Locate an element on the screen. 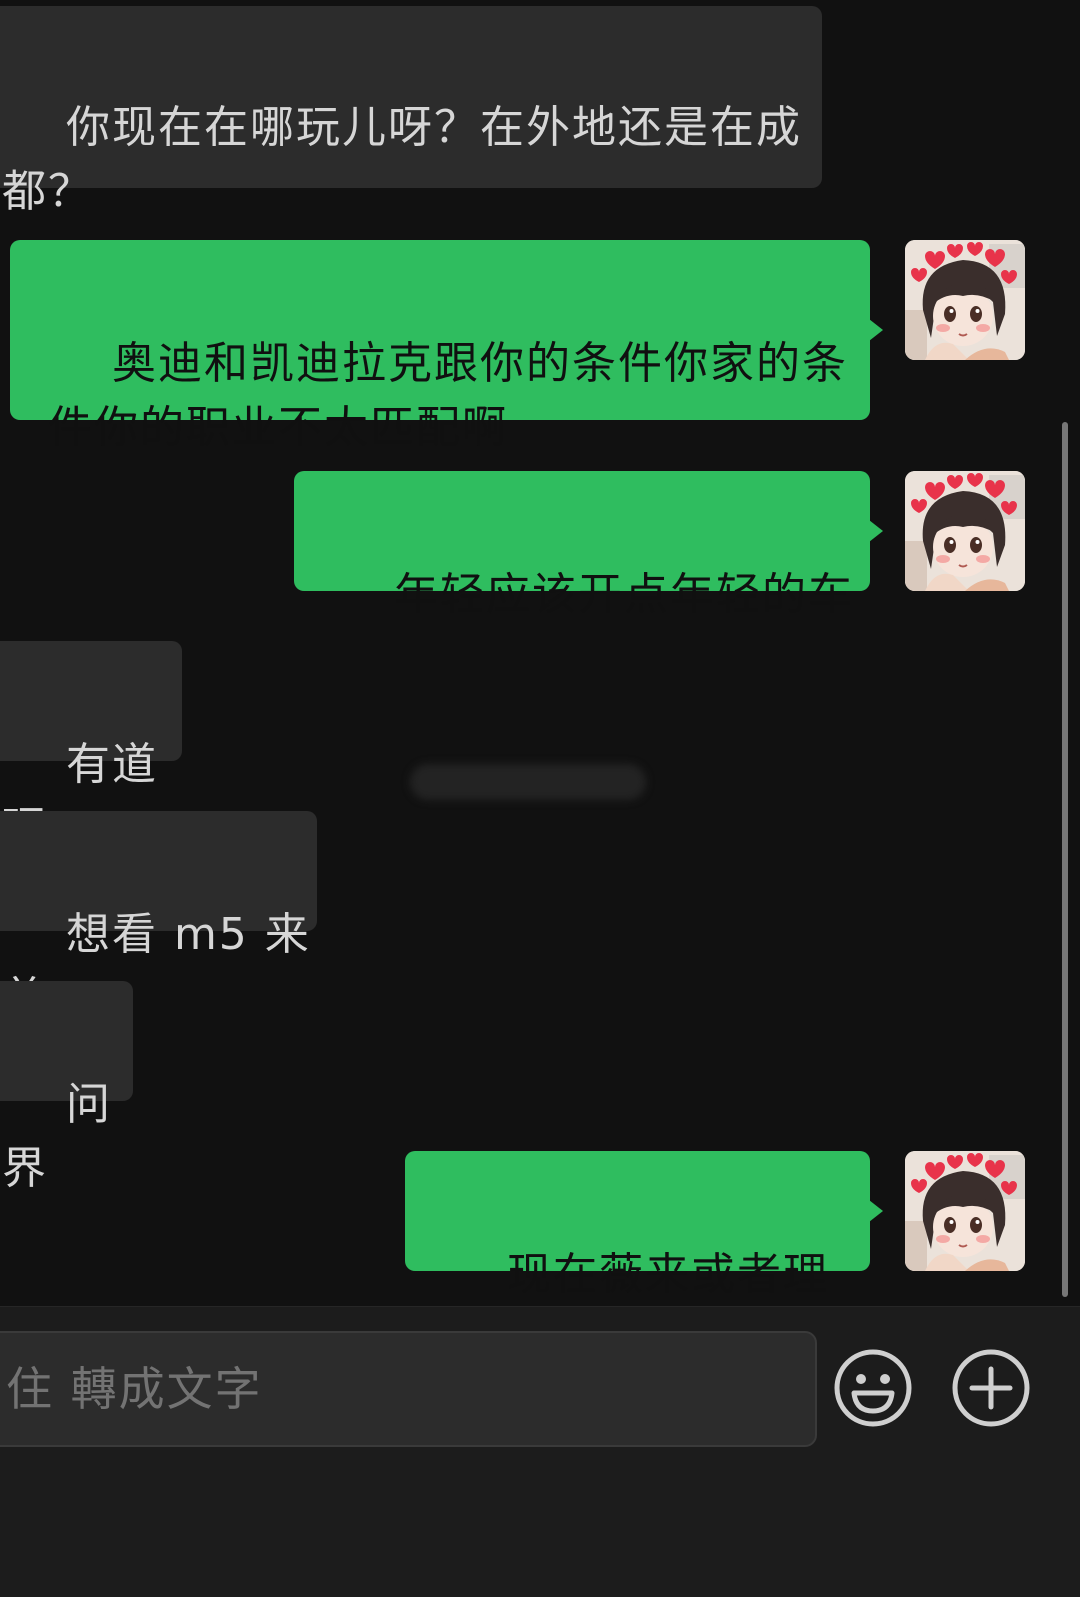 Image resolution: width=1080 pixels, height=1597 pixels. hold-to-talk-button: 住 轉成文字 is located at coordinates (408, 1389).